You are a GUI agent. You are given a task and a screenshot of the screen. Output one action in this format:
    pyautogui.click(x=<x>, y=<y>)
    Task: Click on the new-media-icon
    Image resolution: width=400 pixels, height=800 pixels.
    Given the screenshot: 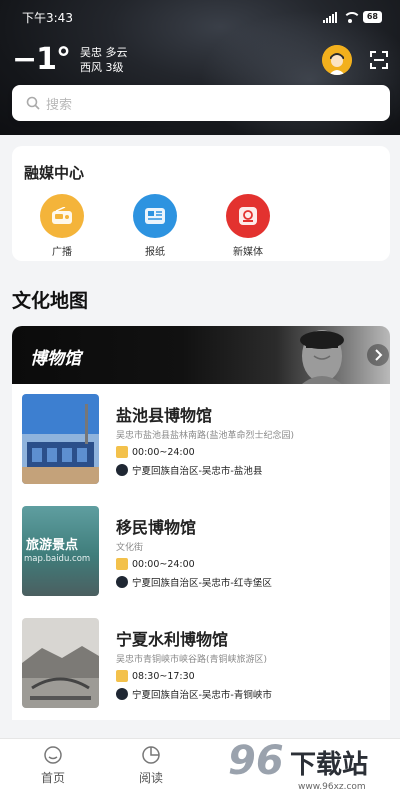 What is the action you would take?
    pyautogui.click(x=248, y=216)
    